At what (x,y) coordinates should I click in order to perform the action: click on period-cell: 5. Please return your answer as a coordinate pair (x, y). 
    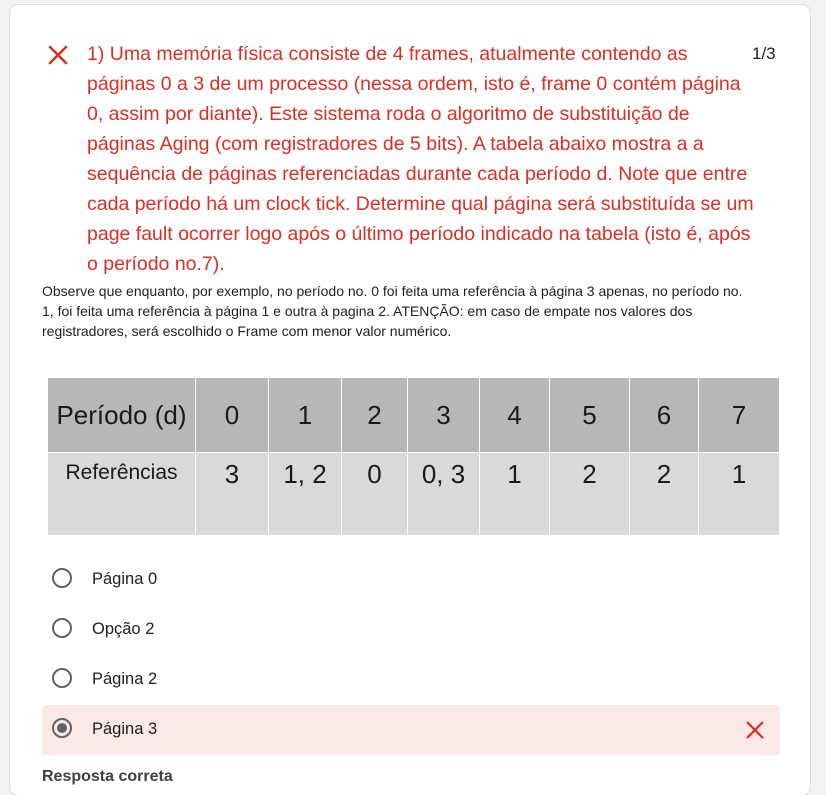
    Looking at the image, I should click on (589, 415).